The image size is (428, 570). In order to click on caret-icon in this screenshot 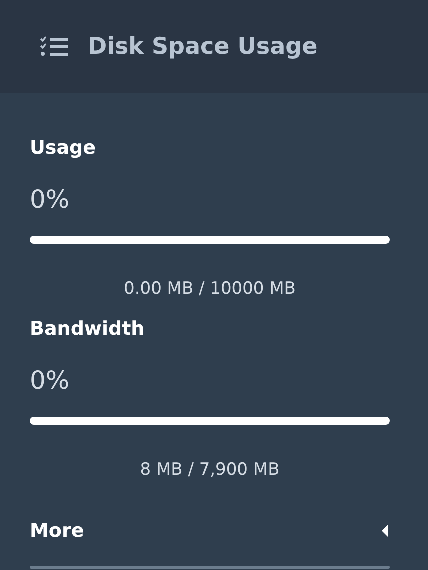, I will do `click(385, 531)`.